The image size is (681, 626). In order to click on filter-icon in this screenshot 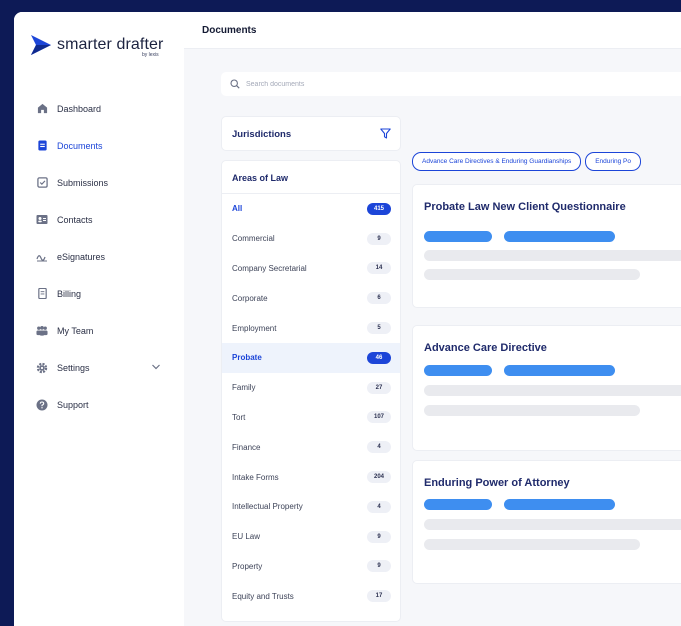, I will do `click(385, 133)`.